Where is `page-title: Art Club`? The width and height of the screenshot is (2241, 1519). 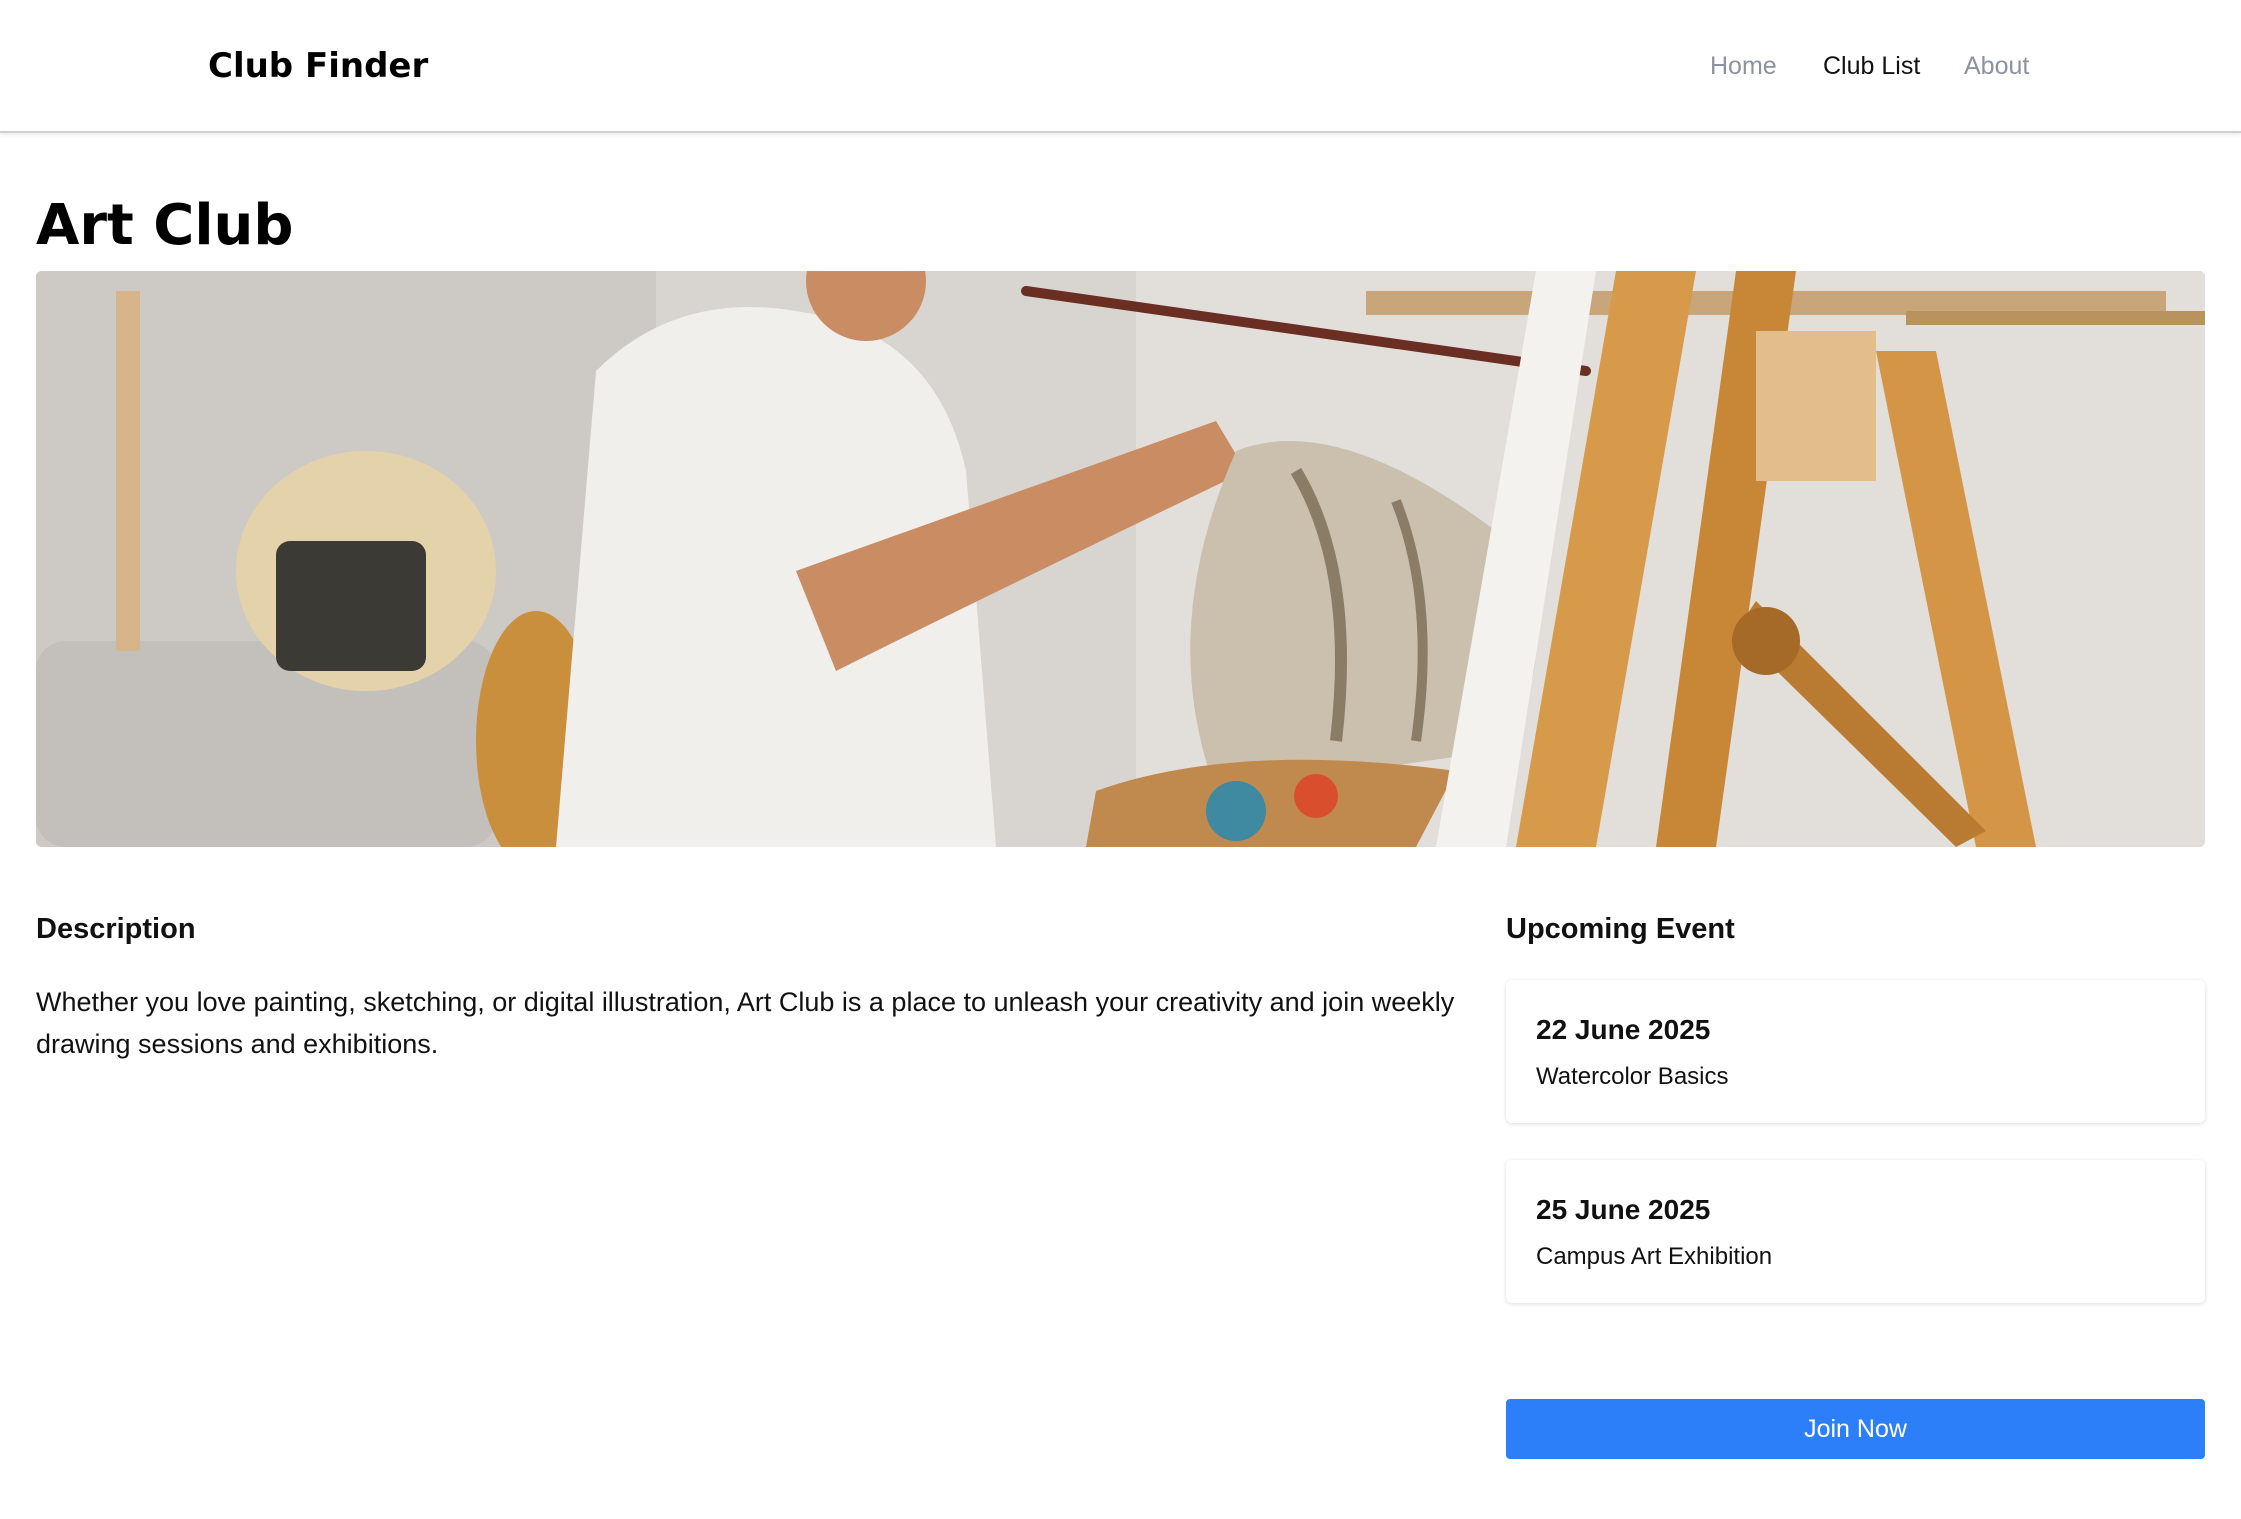 page-title: Art Club is located at coordinates (165, 225).